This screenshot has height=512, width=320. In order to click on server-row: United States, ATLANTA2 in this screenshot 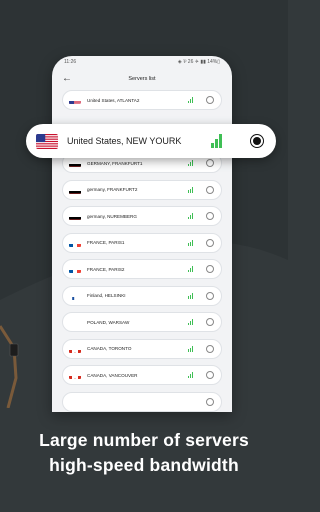, I will do `click(142, 100)`.